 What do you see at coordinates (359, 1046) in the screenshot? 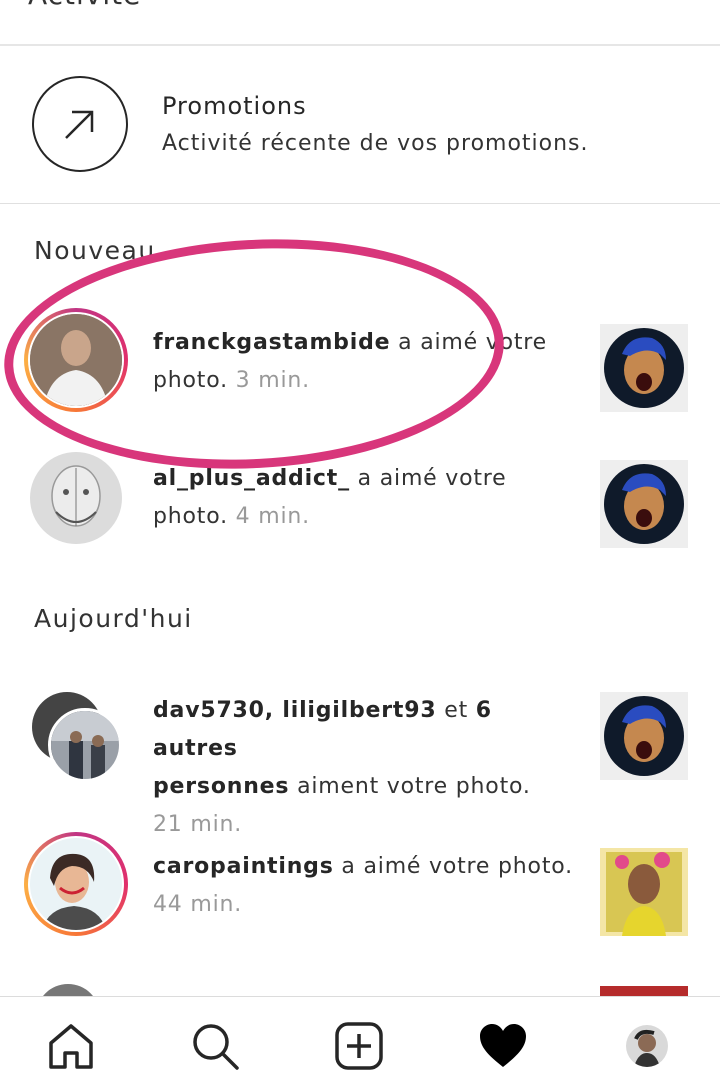
I see `new-post-icon` at bounding box center [359, 1046].